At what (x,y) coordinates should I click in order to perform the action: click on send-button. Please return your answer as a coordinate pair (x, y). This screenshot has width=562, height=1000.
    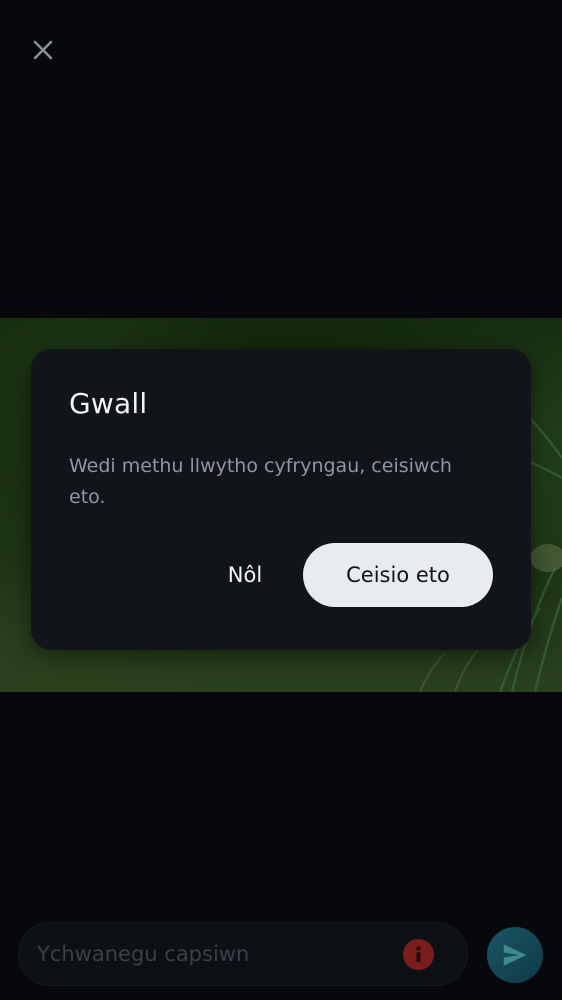
    Looking at the image, I should click on (515, 955).